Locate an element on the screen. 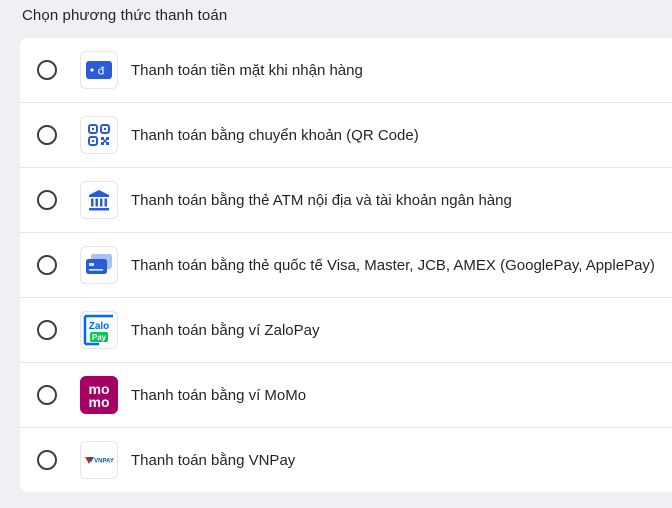  cash-icon: đ is located at coordinates (99, 70).